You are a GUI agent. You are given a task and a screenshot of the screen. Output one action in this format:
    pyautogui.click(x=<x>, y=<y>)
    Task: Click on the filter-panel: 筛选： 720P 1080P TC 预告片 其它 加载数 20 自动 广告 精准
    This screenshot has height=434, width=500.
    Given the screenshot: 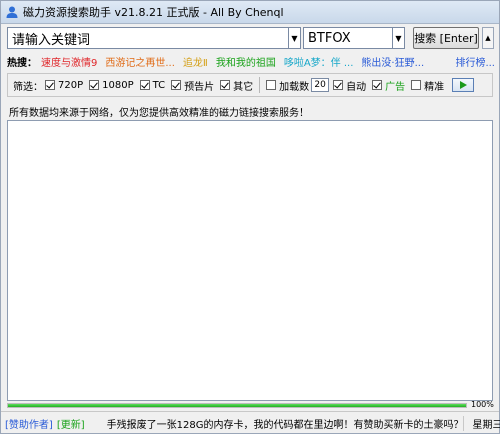 What is the action you would take?
    pyautogui.click(x=250, y=85)
    